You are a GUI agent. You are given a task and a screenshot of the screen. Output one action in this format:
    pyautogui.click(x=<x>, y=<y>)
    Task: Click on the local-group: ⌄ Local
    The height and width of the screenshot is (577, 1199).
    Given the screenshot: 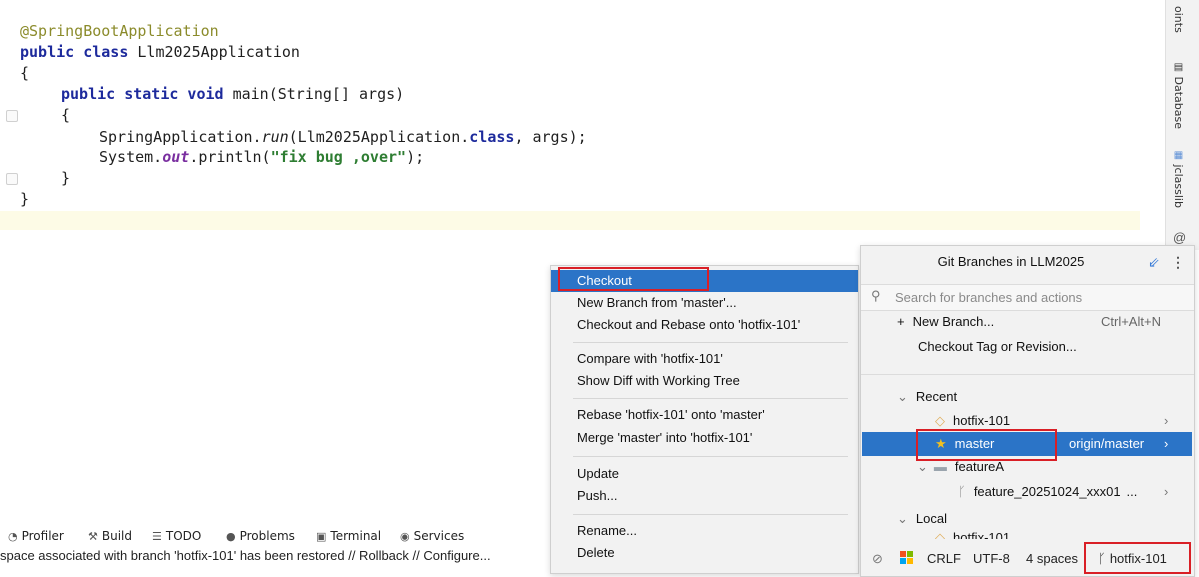 What is the action you would take?
    pyautogui.click(x=922, y=519)
    